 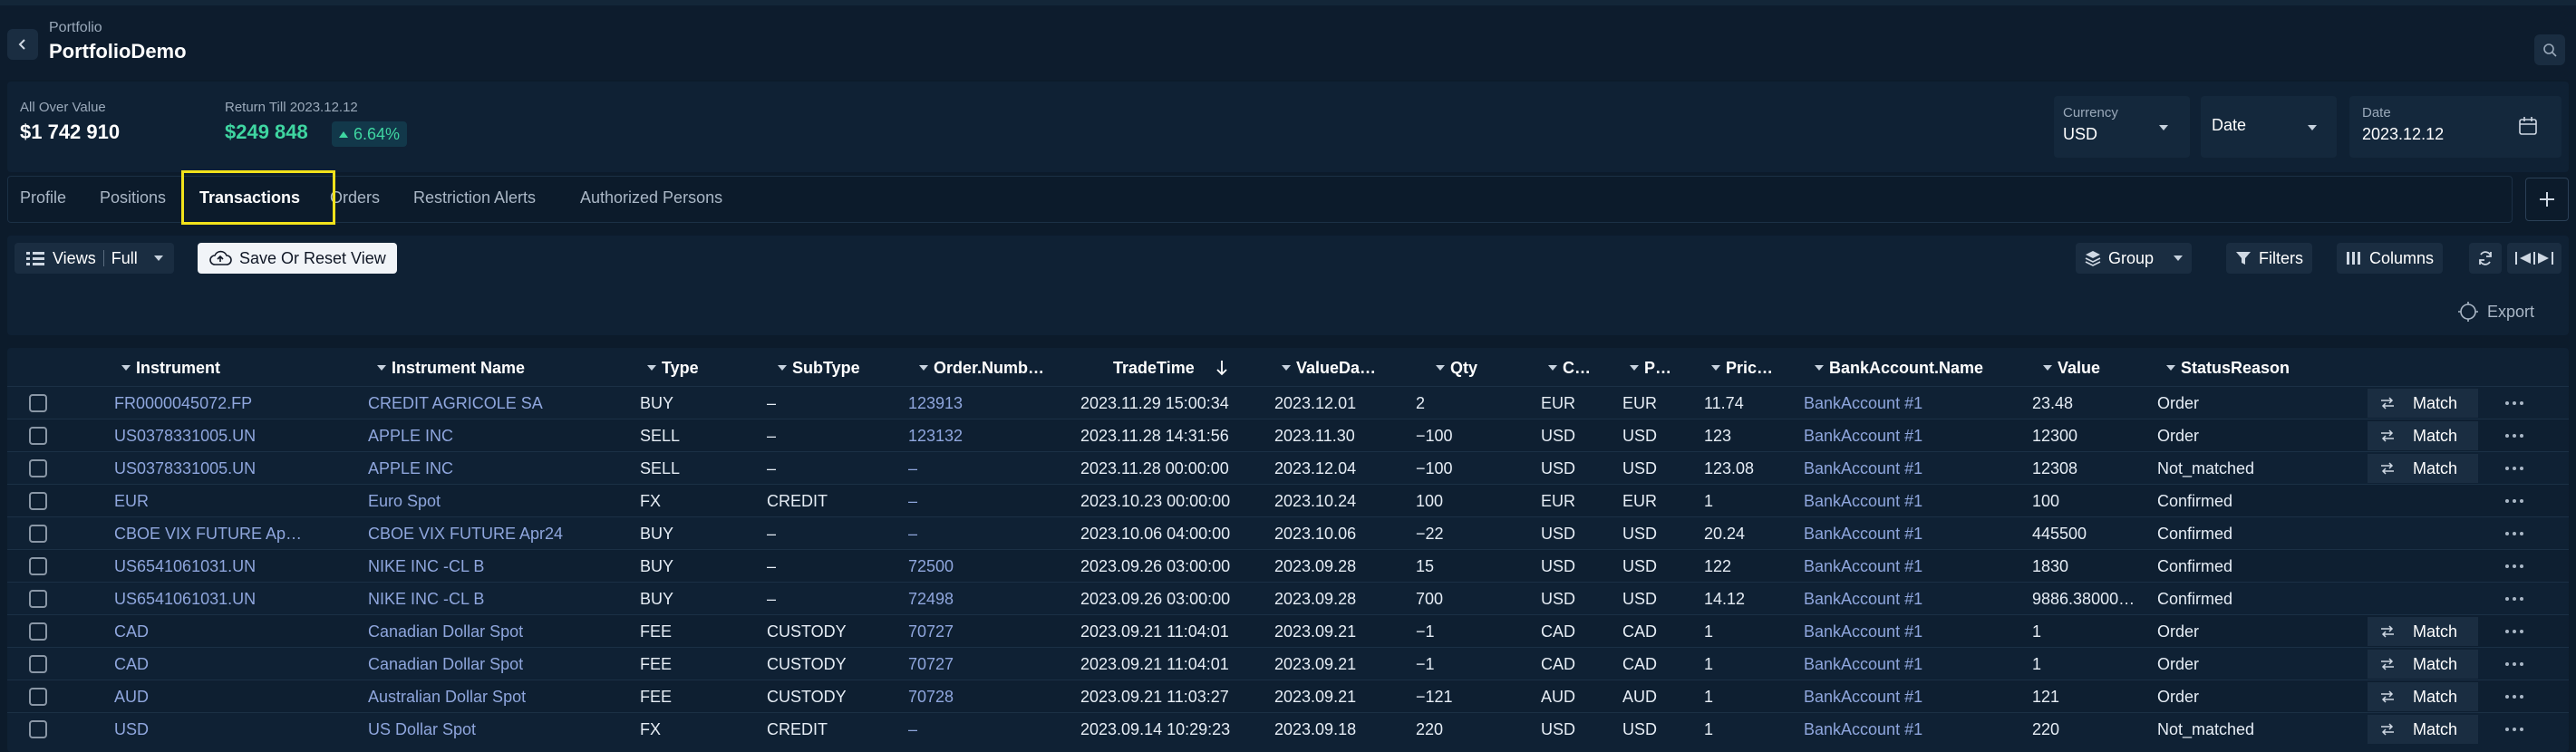 What do you see at coordinates (2071, 368) in the screenshot?
I see `column-header-value: Value` at bounding box center [2071, 368].